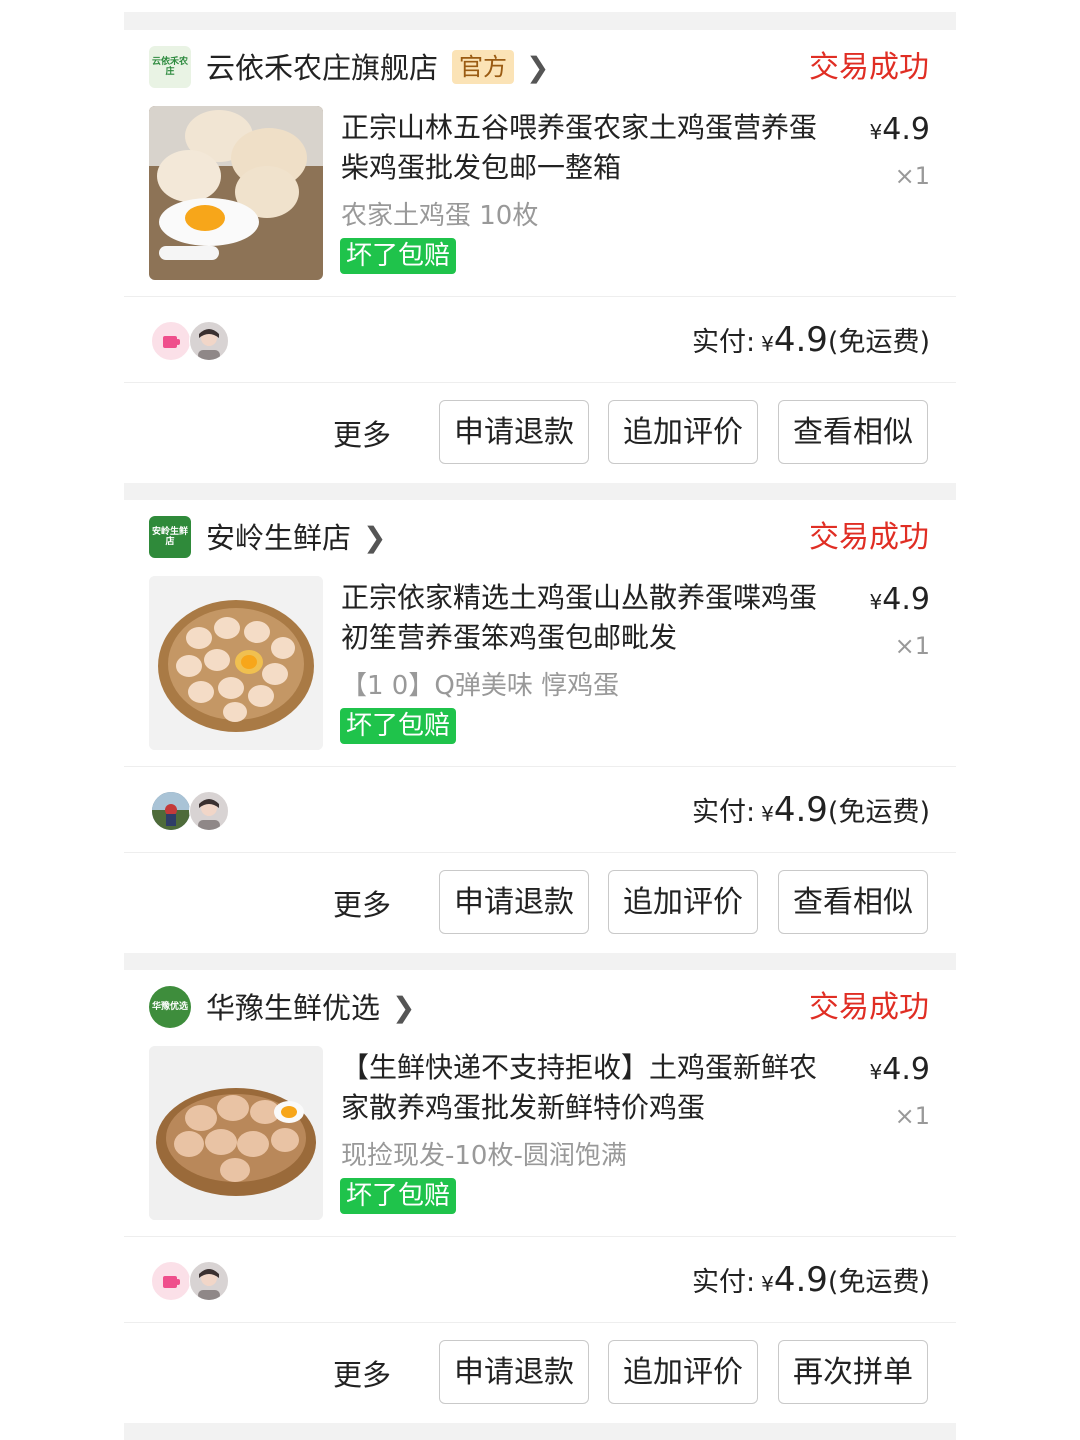  I want to click on shop-logo: 安岭生鲜店, so click(170, 537).